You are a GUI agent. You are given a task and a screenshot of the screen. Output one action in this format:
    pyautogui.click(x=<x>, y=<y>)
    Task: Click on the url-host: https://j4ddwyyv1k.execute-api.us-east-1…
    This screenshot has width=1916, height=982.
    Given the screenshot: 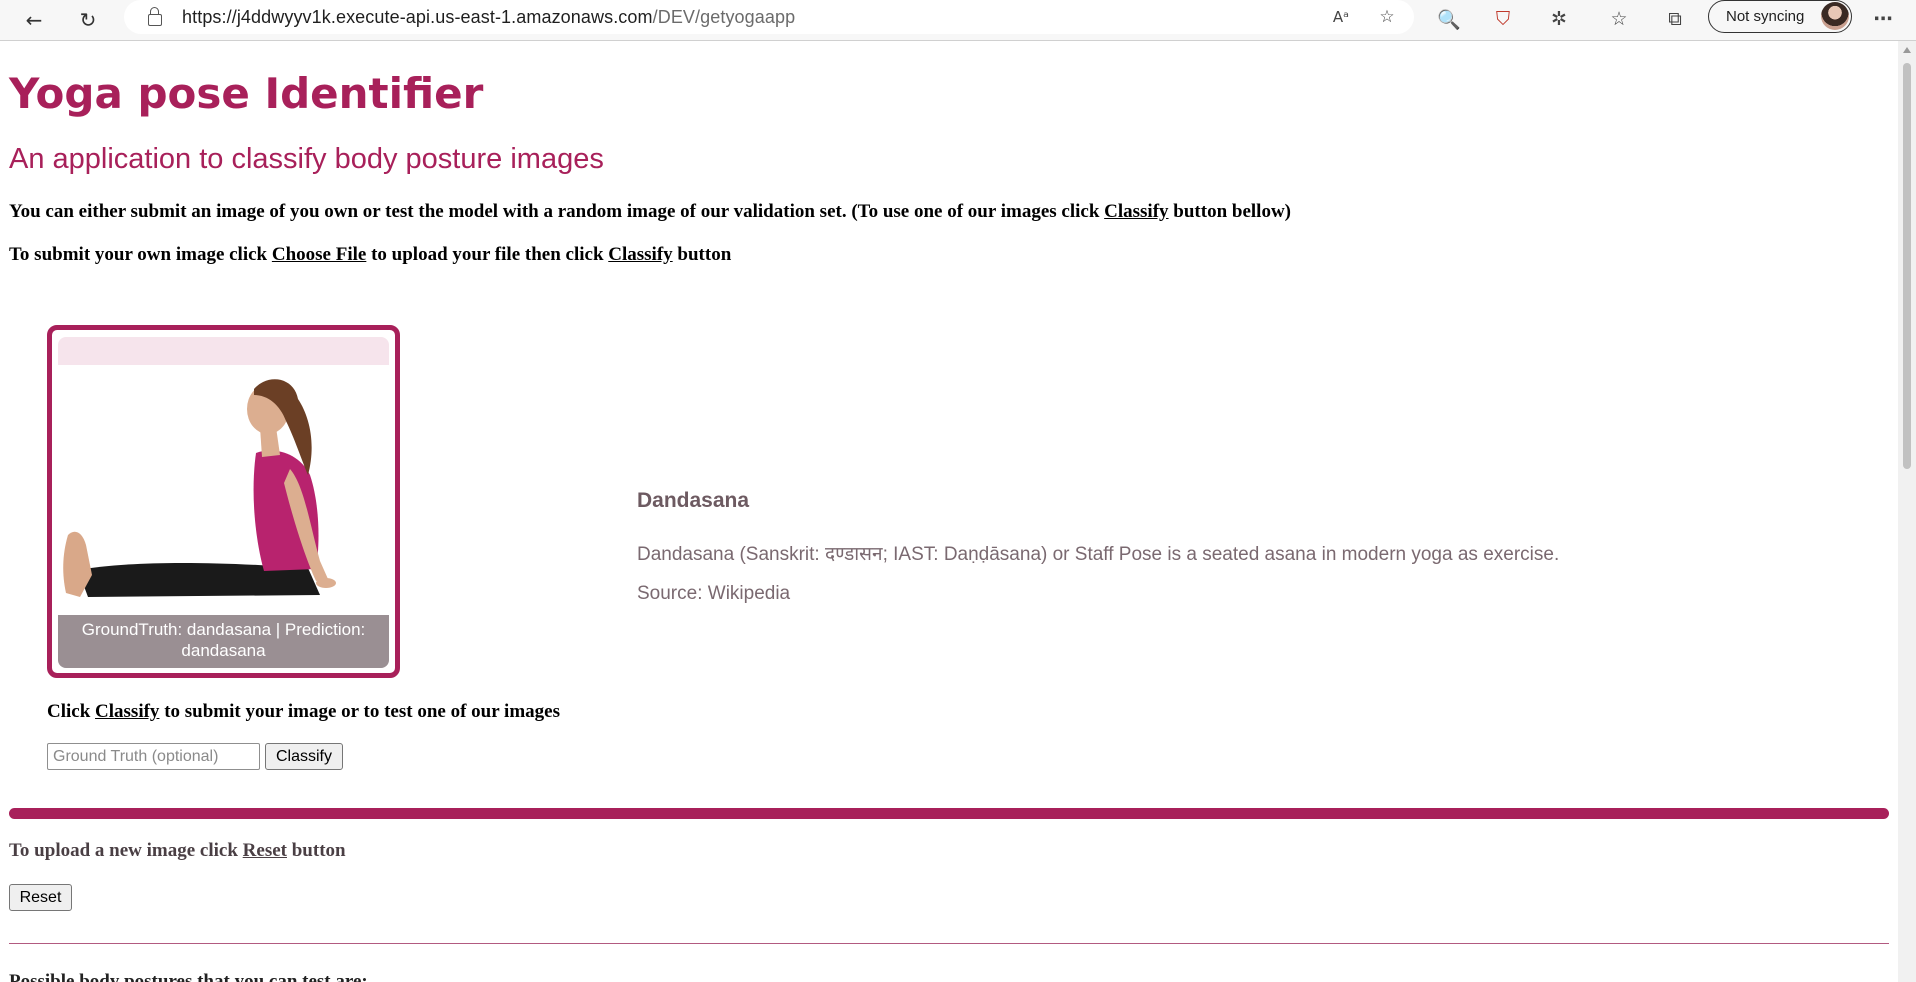 What is the action you would take?
    pyautogui.click(x=417, y=16)
    